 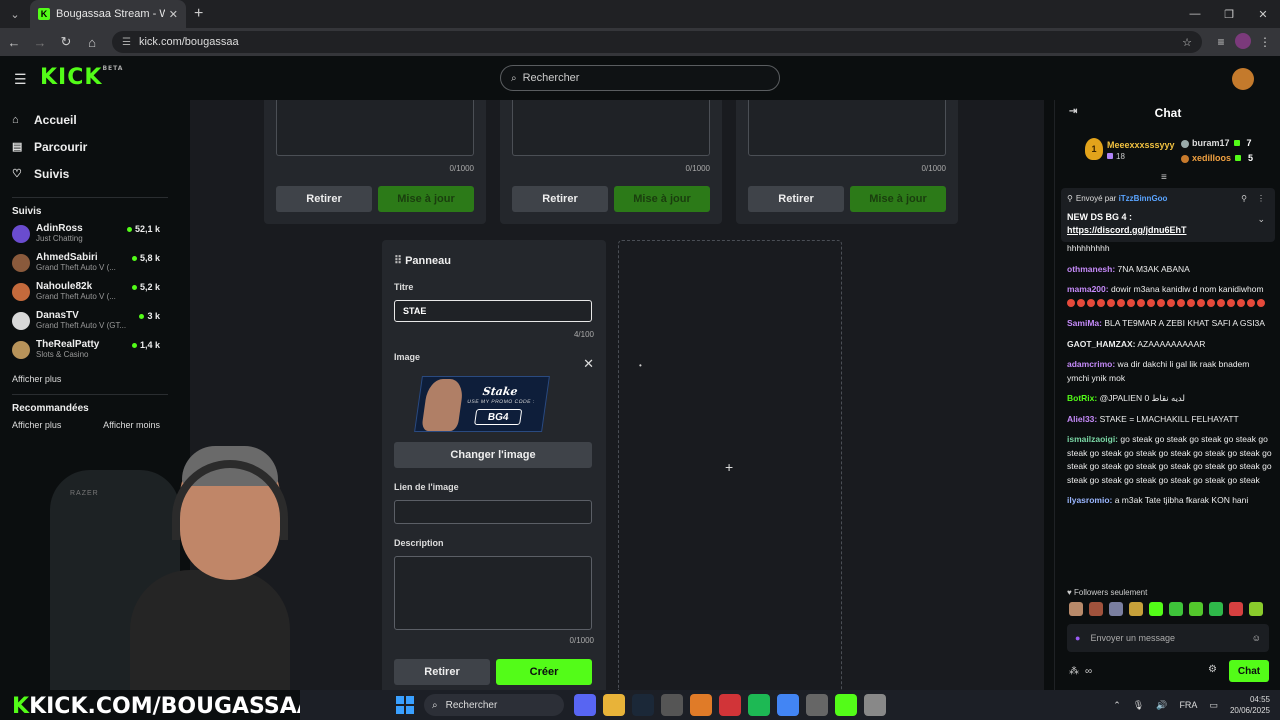 I want to click on followed-channel: Nahoule82k Grand Theft Auto V (... 5,2 k, so click(x=90, y=295).